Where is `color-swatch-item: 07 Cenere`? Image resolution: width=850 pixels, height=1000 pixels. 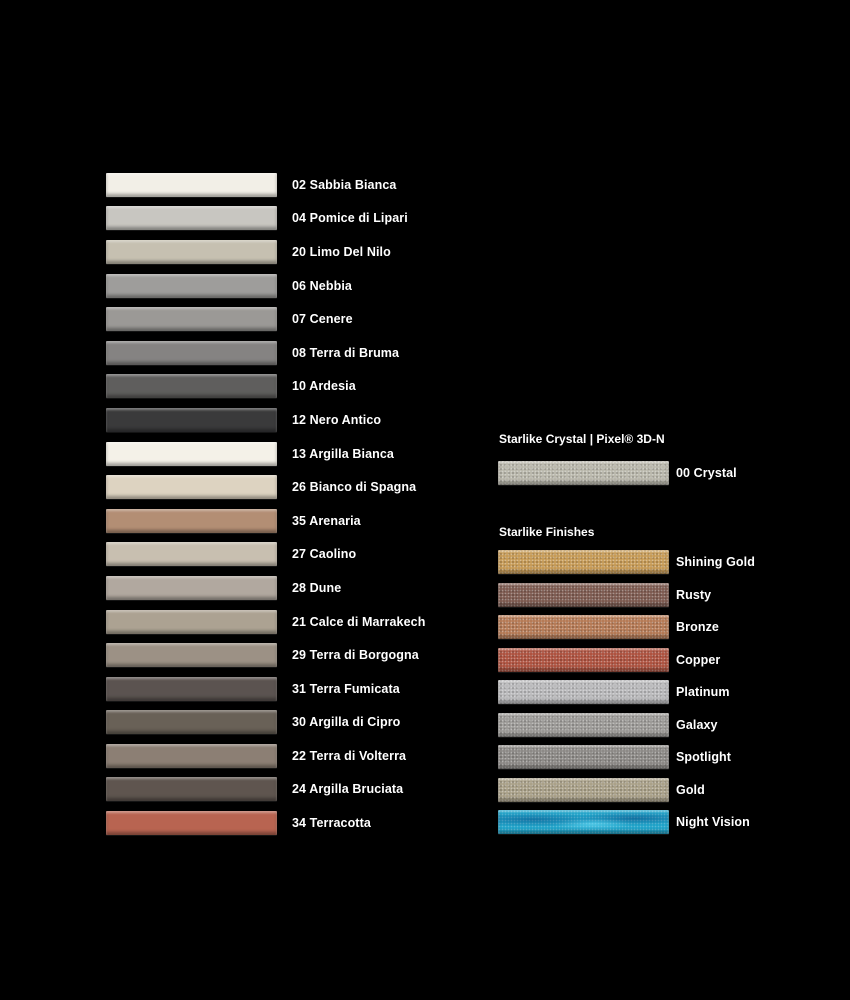
color-swatch-item: 07 Cenere is located at coordinates (265, 319).